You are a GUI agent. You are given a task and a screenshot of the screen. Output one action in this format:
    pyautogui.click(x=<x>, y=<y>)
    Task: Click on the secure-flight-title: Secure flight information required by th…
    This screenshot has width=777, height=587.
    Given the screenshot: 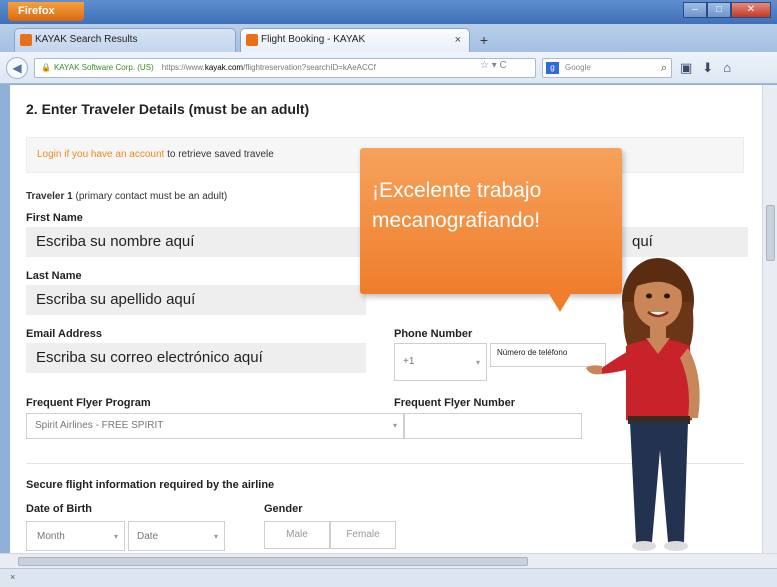 What is the action you would take?
    pyautogui.click(x=150, y=485)
    